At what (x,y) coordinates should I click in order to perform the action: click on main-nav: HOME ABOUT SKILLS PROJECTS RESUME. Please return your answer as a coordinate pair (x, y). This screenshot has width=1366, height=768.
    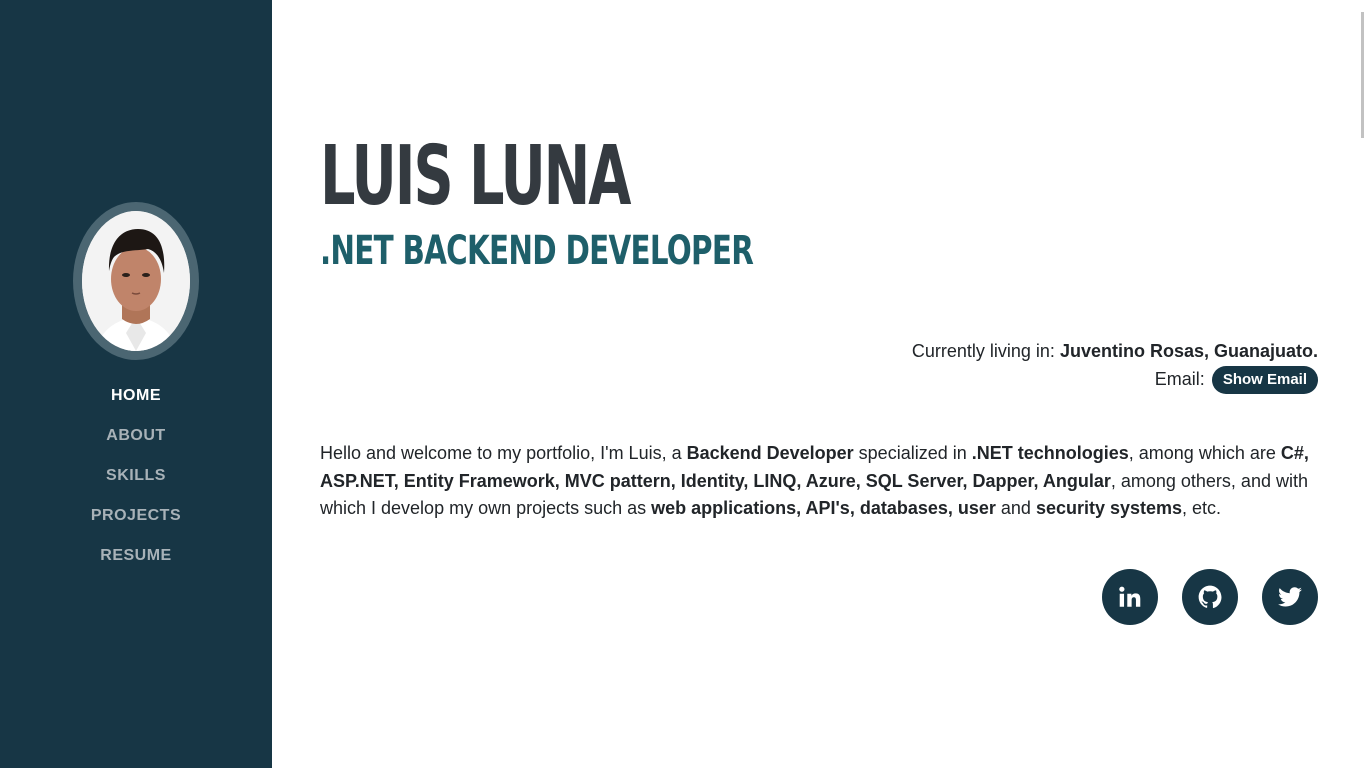
    Looking at the image, I should click on (136, 480).